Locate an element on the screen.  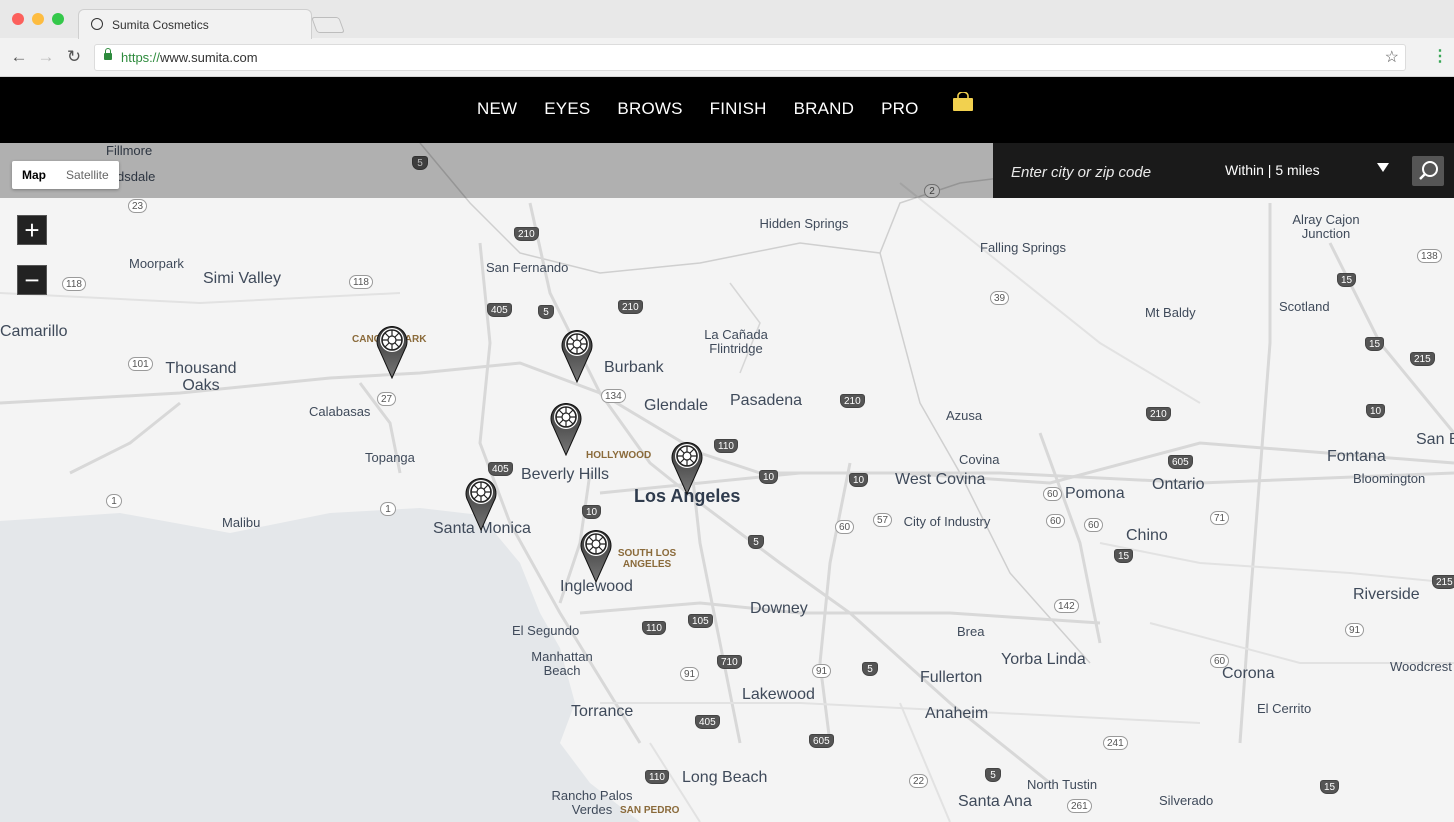
map-label: Topanga is located at coordinates (390, 457).